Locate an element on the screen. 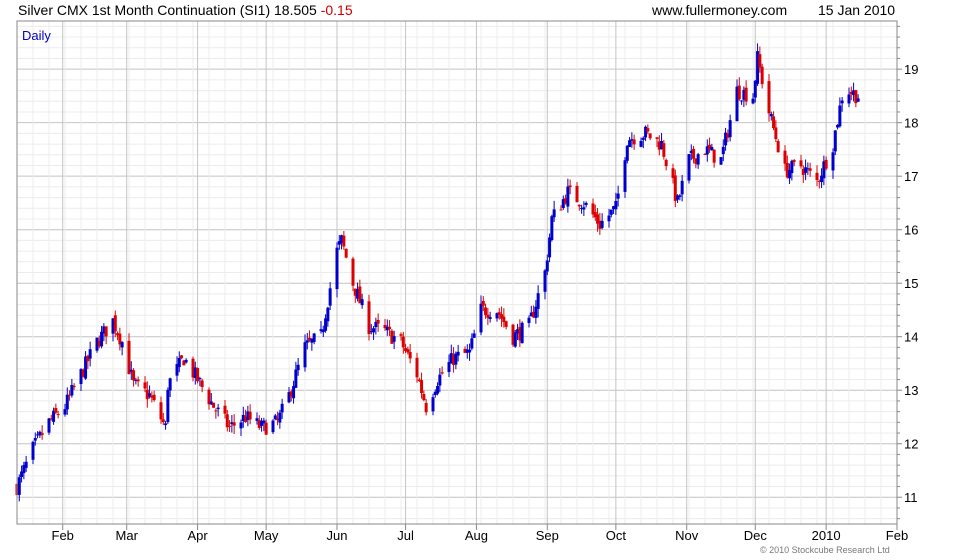 This screenshot has width=980, height=560. y-axis: 11 12 13 14 15 16 17 18 19 is located at coordinates (907, 272).